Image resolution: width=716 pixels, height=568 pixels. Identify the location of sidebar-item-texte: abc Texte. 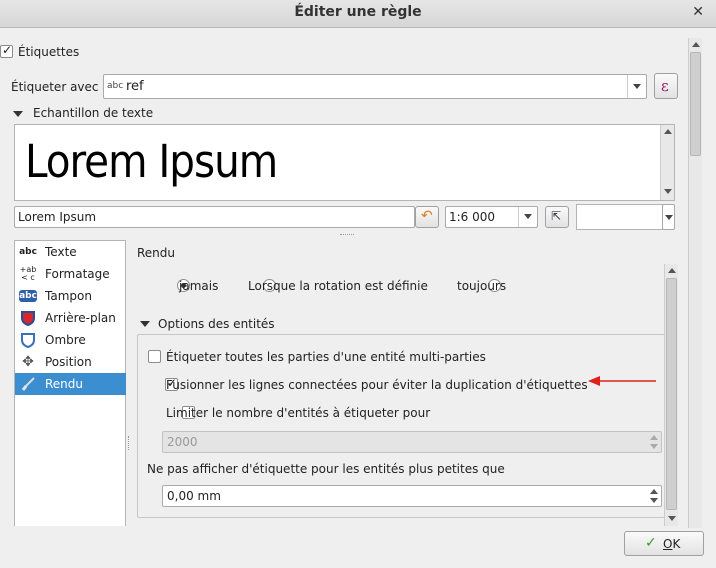
(70, 252).